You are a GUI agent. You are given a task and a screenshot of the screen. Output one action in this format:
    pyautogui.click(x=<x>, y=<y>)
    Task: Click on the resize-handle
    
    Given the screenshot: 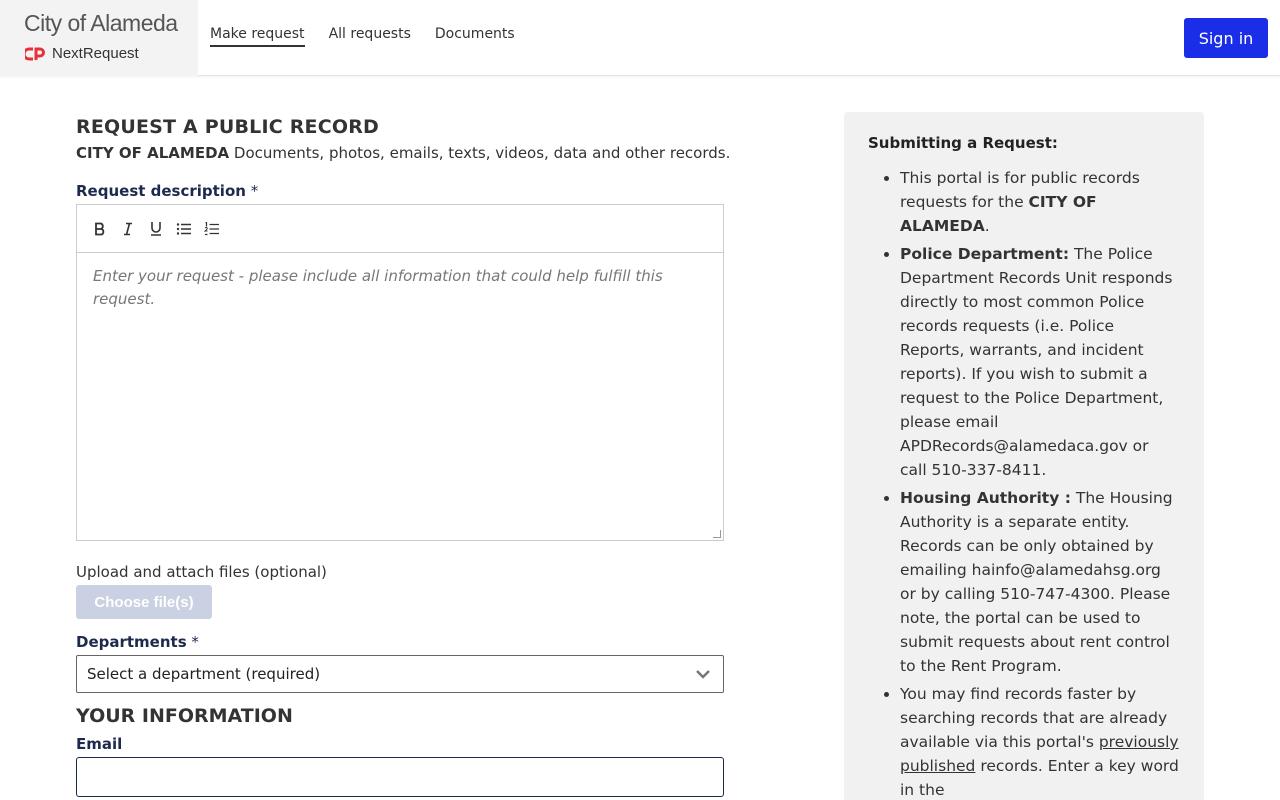 What is the action you would take?
    pyautogui.click(x=717, y=534)
    